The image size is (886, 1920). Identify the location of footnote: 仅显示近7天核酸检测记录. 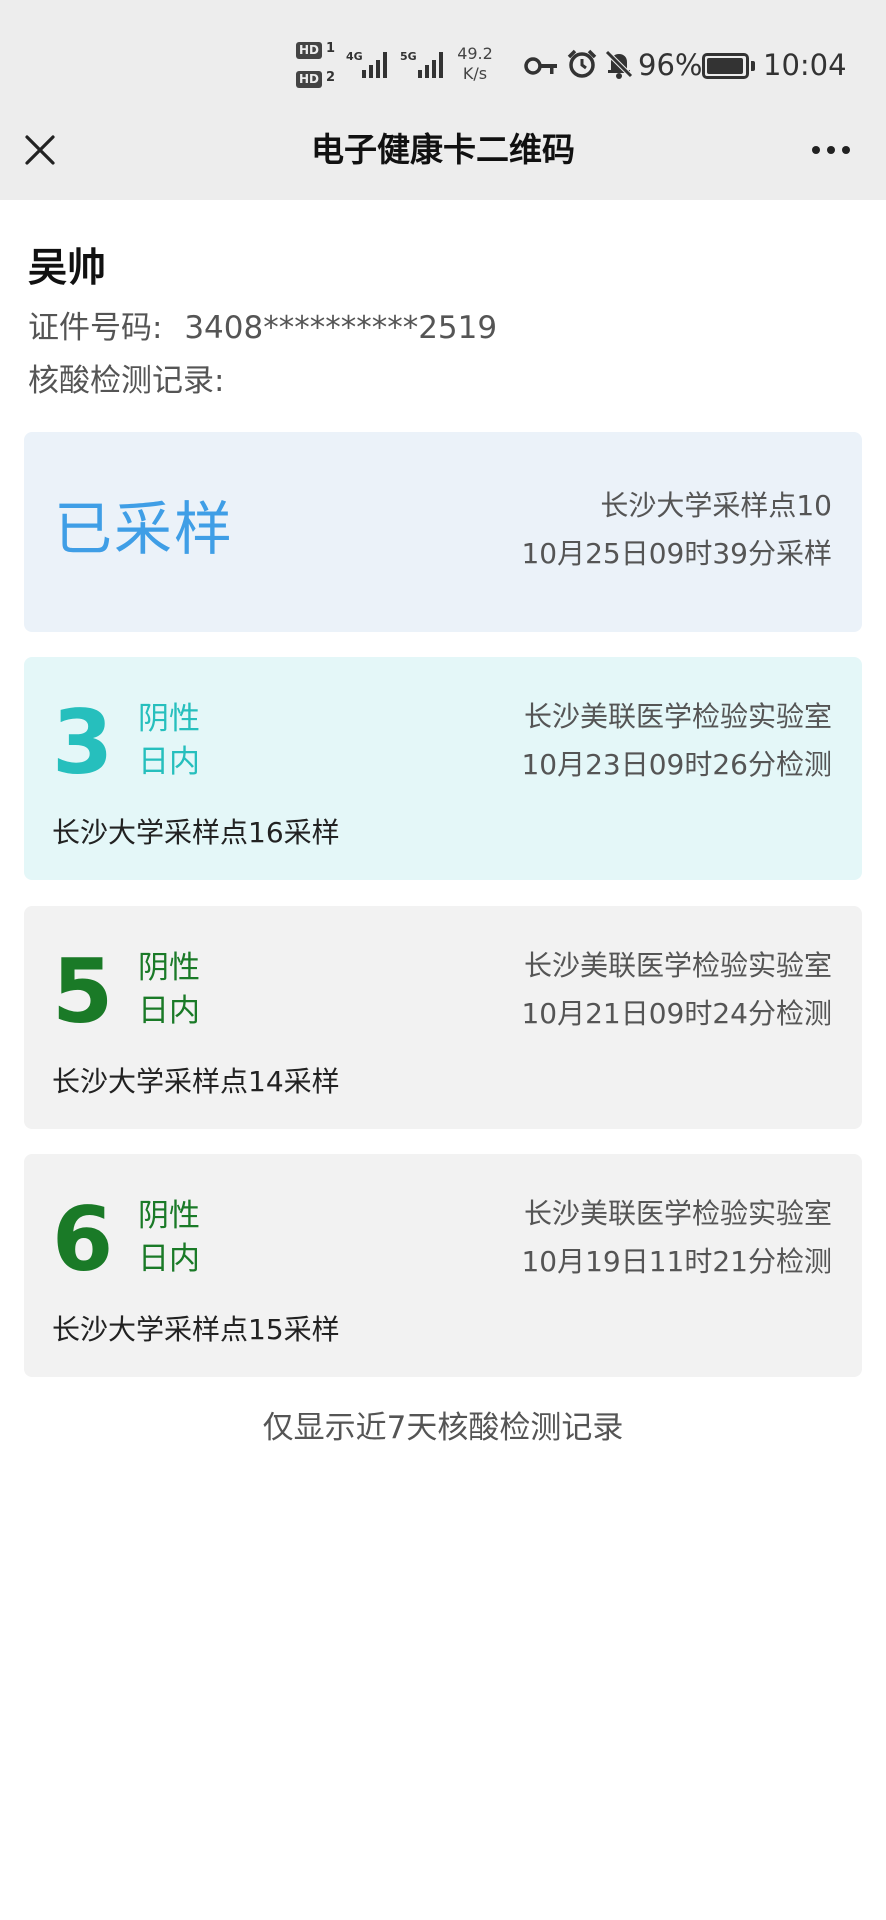
(443, 1428).